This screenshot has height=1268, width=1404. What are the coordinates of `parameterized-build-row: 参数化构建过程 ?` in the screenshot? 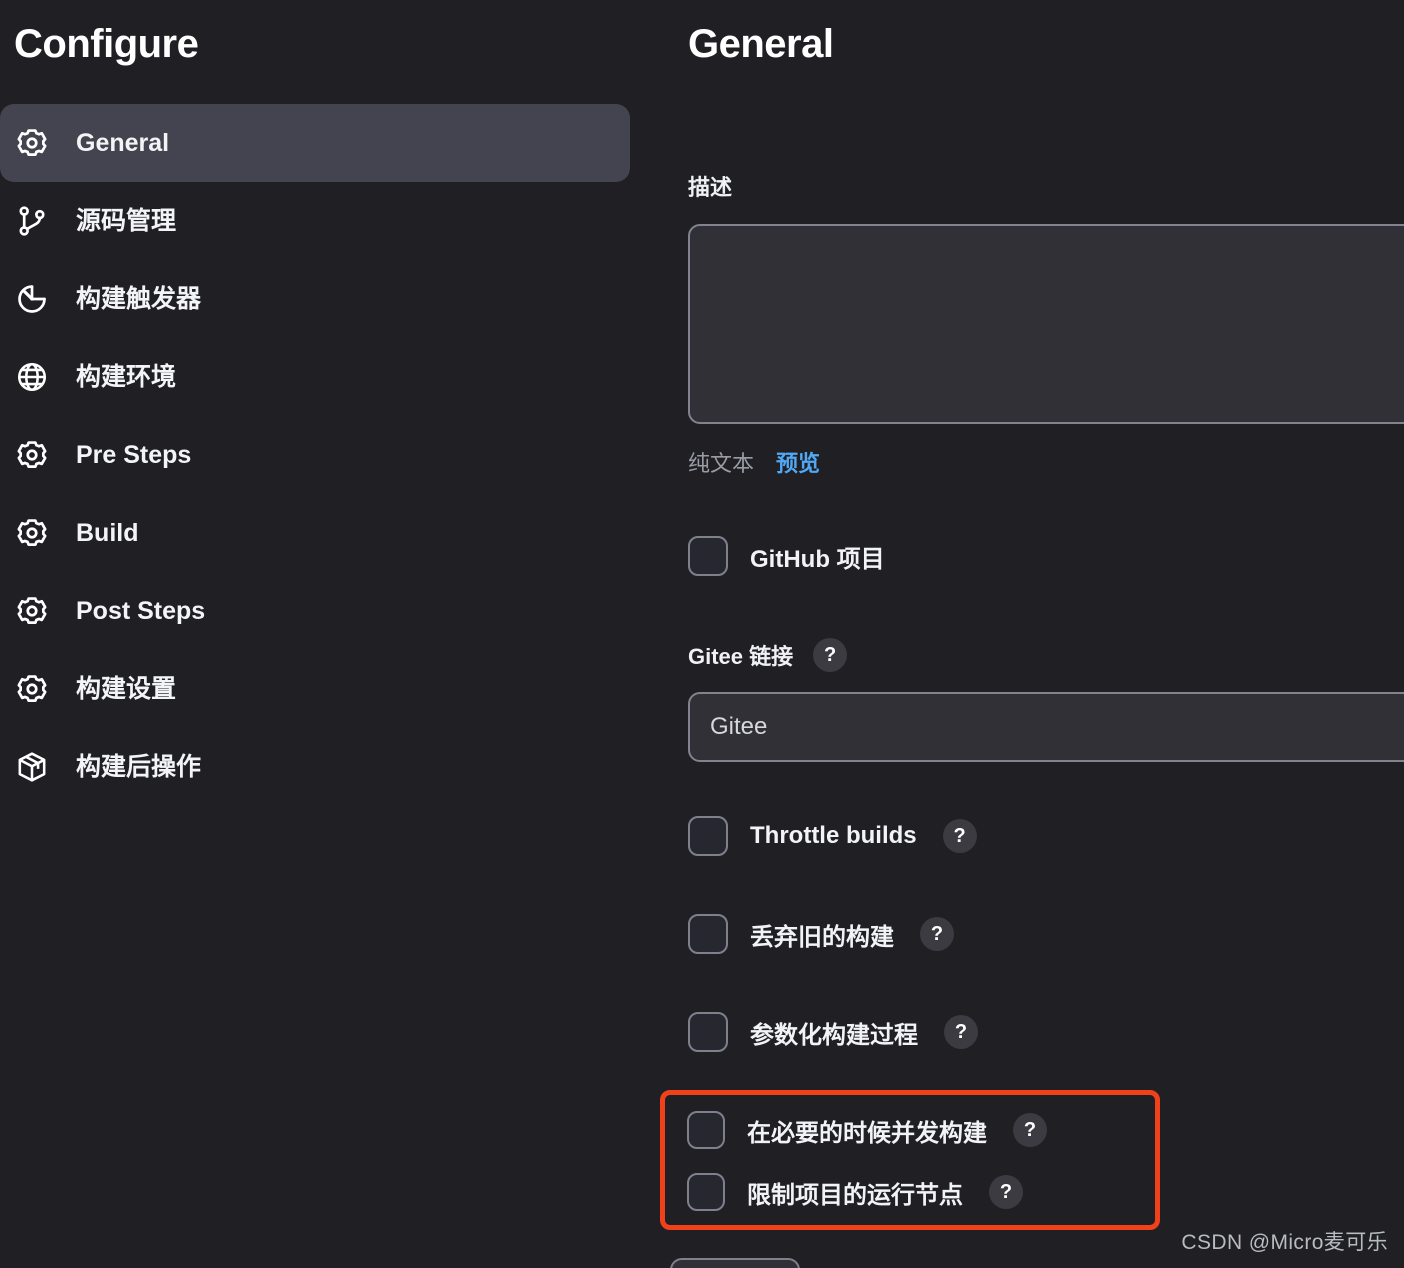 It's located at (1046, 1032).